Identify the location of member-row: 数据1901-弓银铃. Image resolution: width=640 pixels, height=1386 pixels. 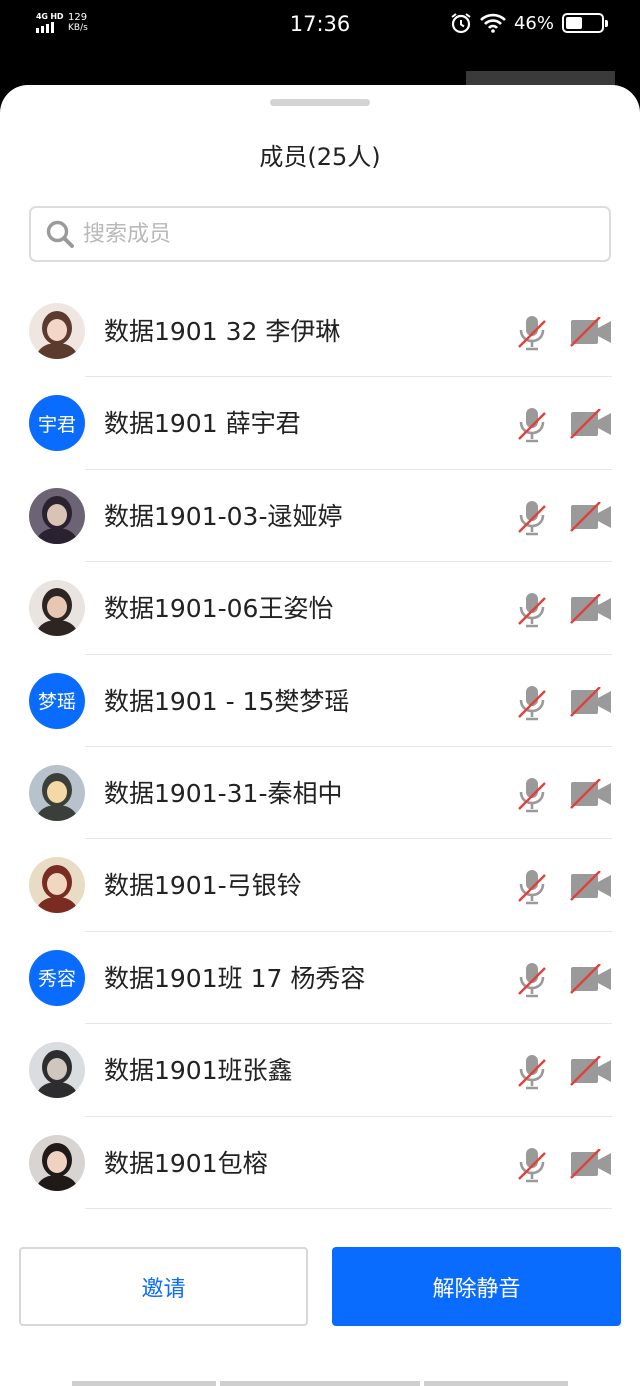
(320, 885).